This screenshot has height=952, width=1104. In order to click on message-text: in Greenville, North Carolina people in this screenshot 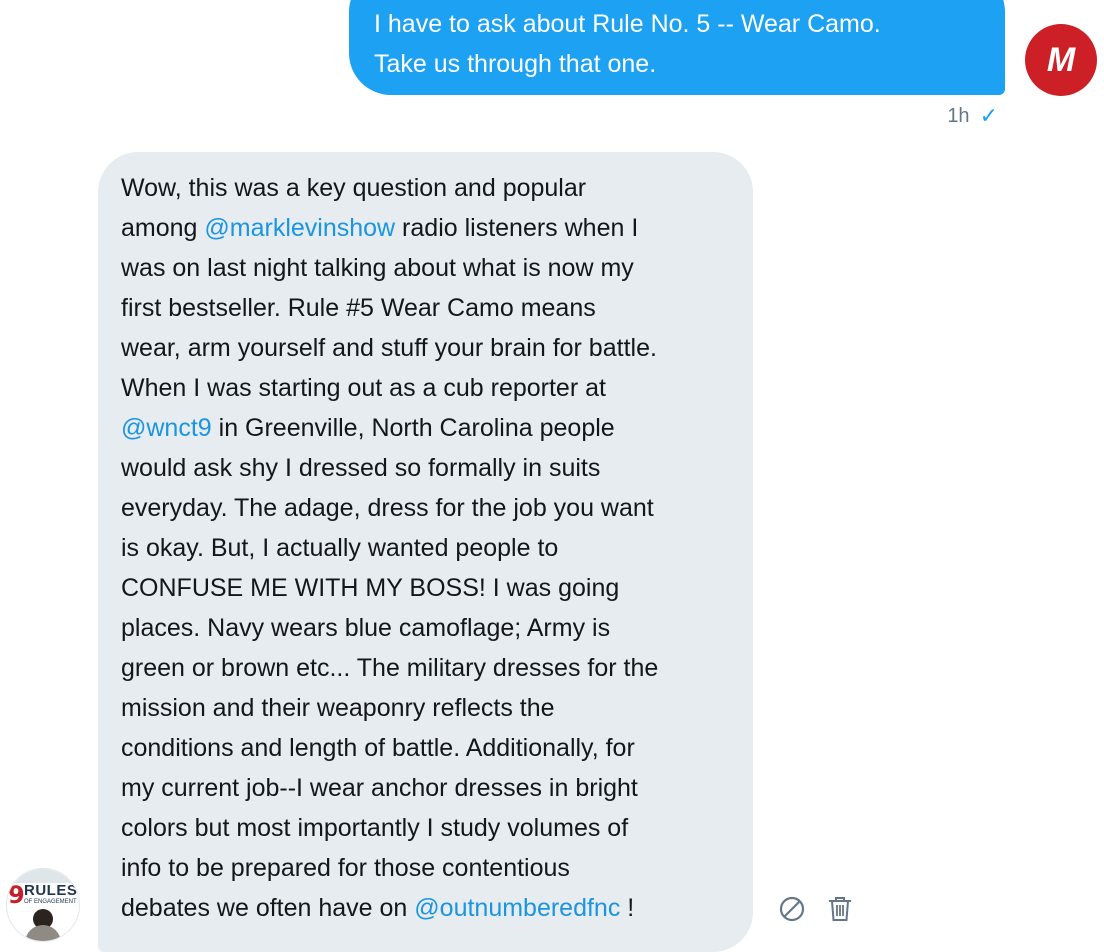, I will do `click(413, 428)`.